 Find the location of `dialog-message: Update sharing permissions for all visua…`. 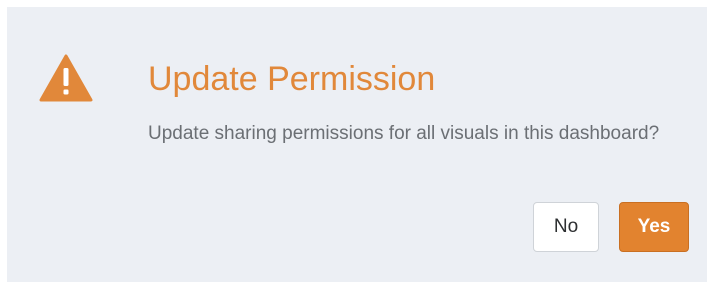

dialog-message: Update sharing permissions for all visua… is located at coordinates (404, 133).